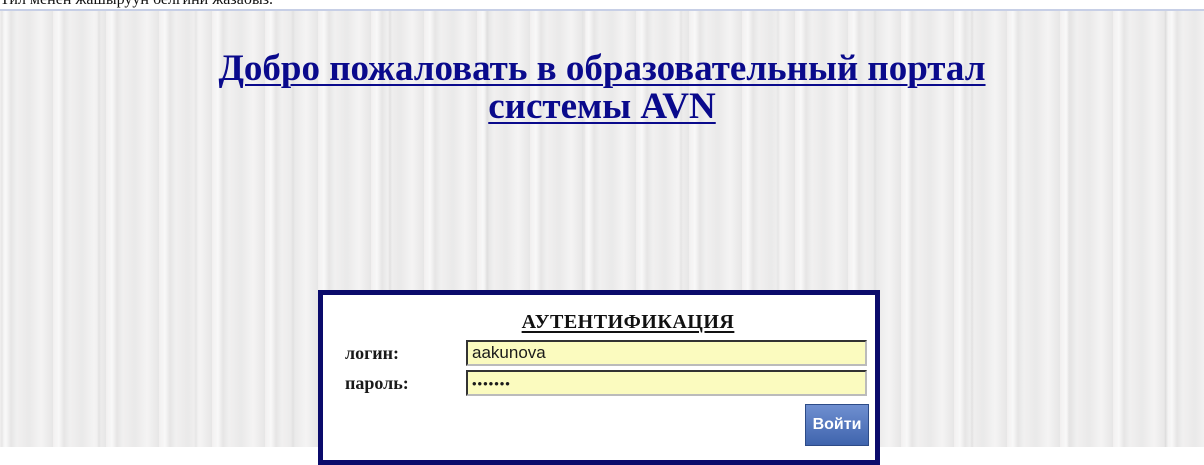 The width and height of the screenshot is (1204, 465). Describe the element at coordinates (837, 425) in the screenshot. I see `login-button: Войти` at that location.